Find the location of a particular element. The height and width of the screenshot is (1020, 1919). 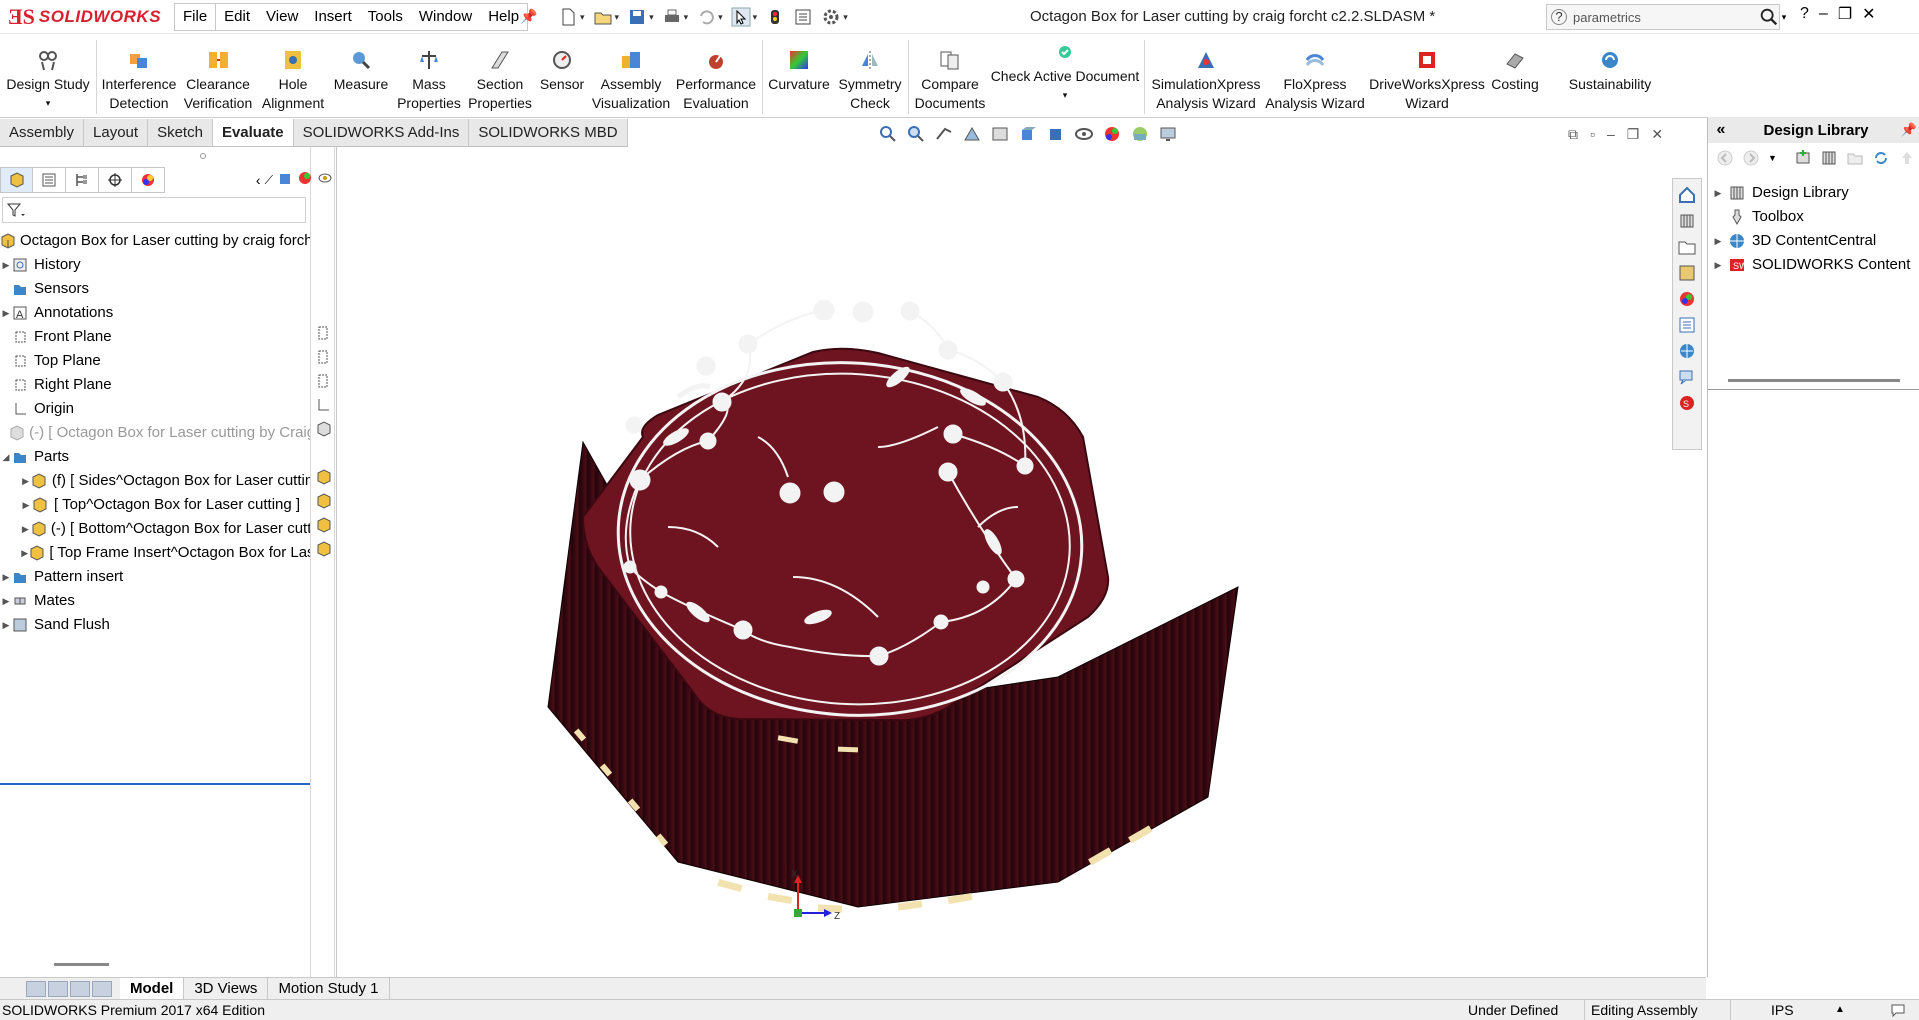

home-icon is located at coordinates (1687, 195).